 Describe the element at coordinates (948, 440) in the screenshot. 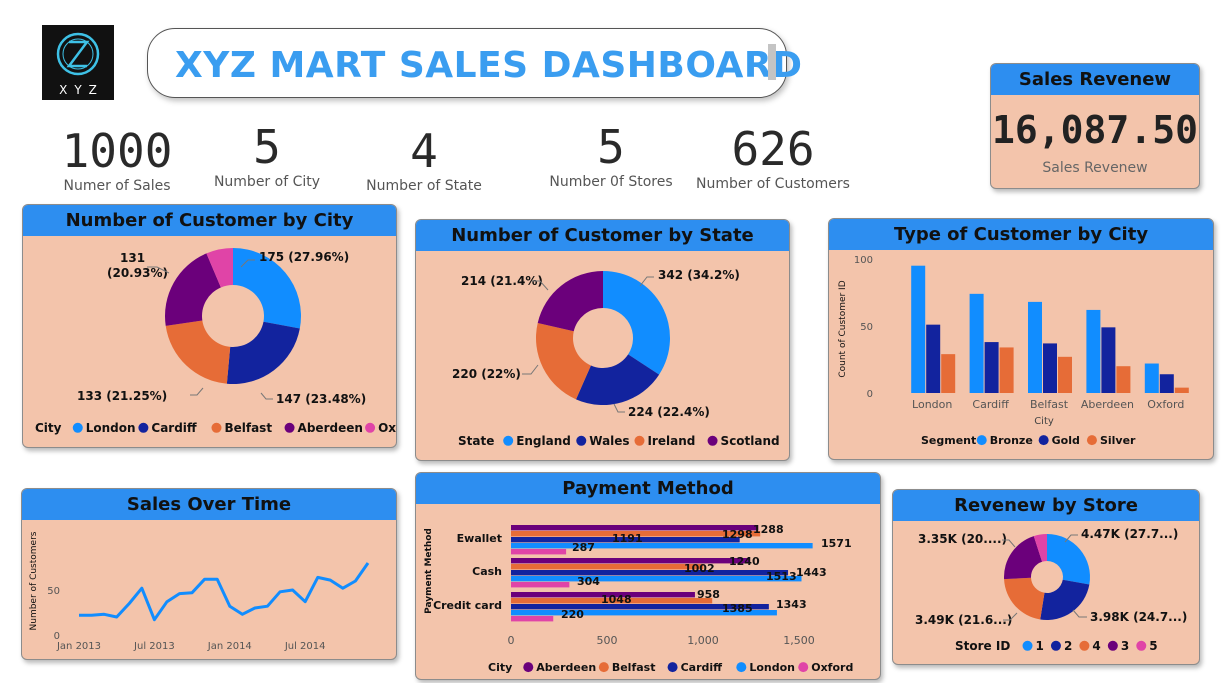

I see `legend-title: Segment` at that location.